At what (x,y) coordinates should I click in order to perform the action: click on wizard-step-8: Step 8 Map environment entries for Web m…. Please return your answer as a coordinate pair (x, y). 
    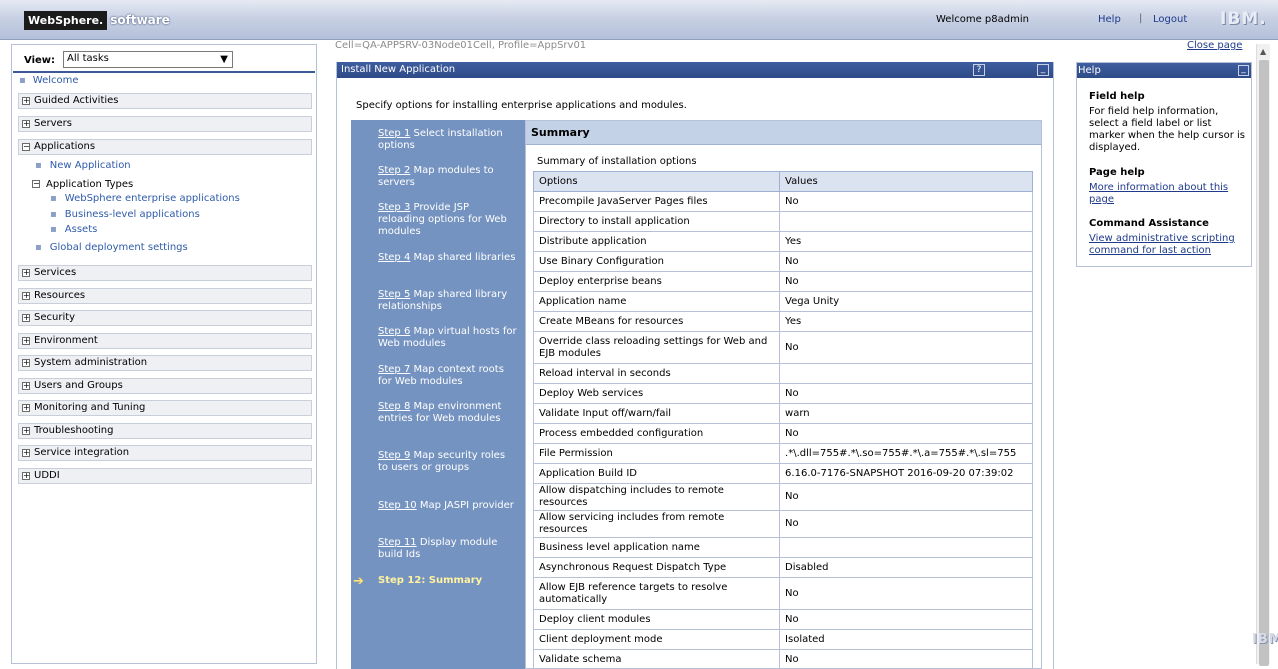
    Looking at the image, I should click on (448, 413).